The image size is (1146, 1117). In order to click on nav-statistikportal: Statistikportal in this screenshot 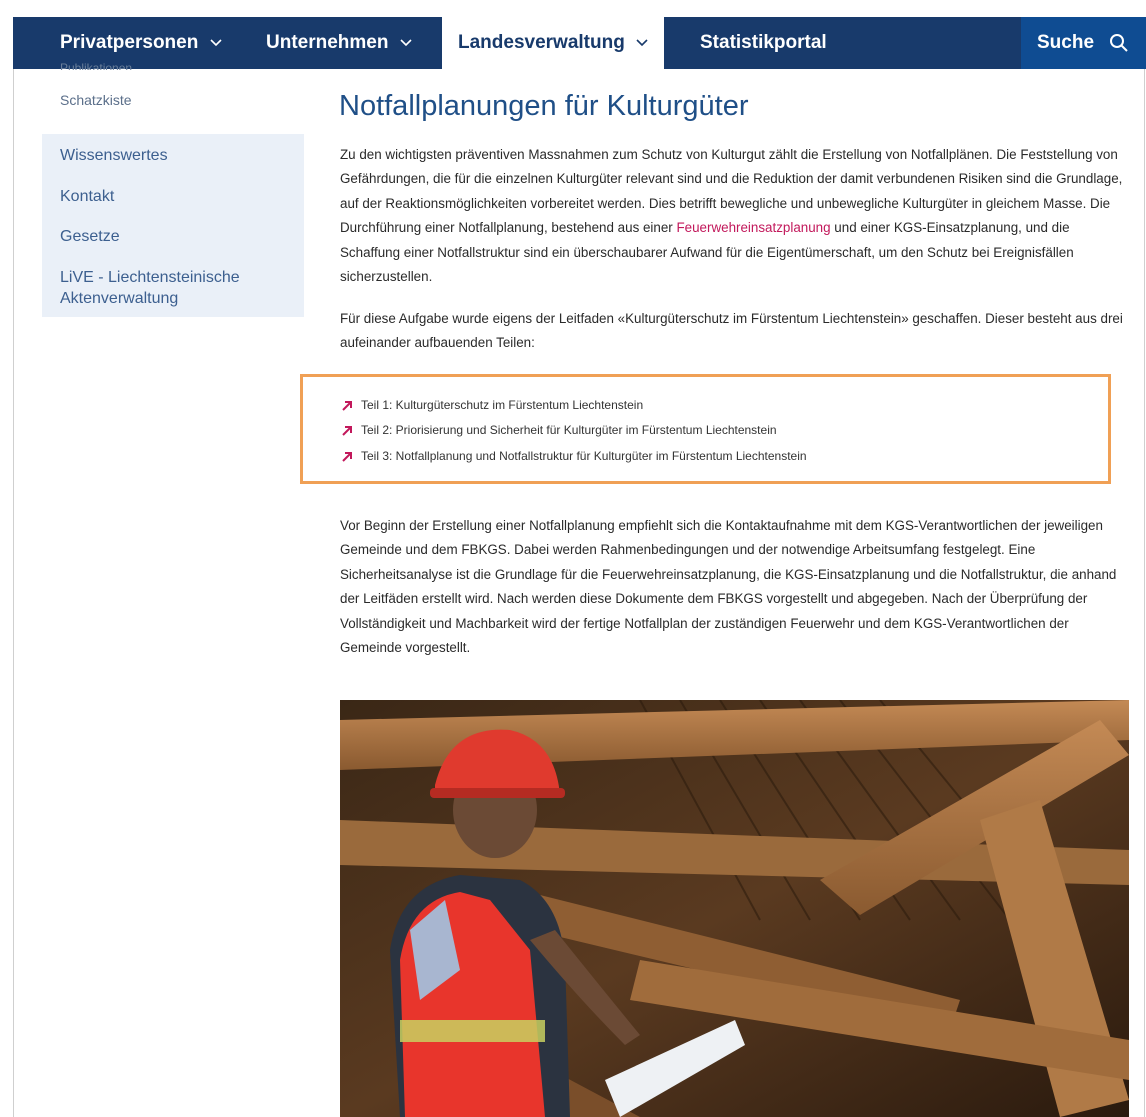, I will do `click(763, 43)`.